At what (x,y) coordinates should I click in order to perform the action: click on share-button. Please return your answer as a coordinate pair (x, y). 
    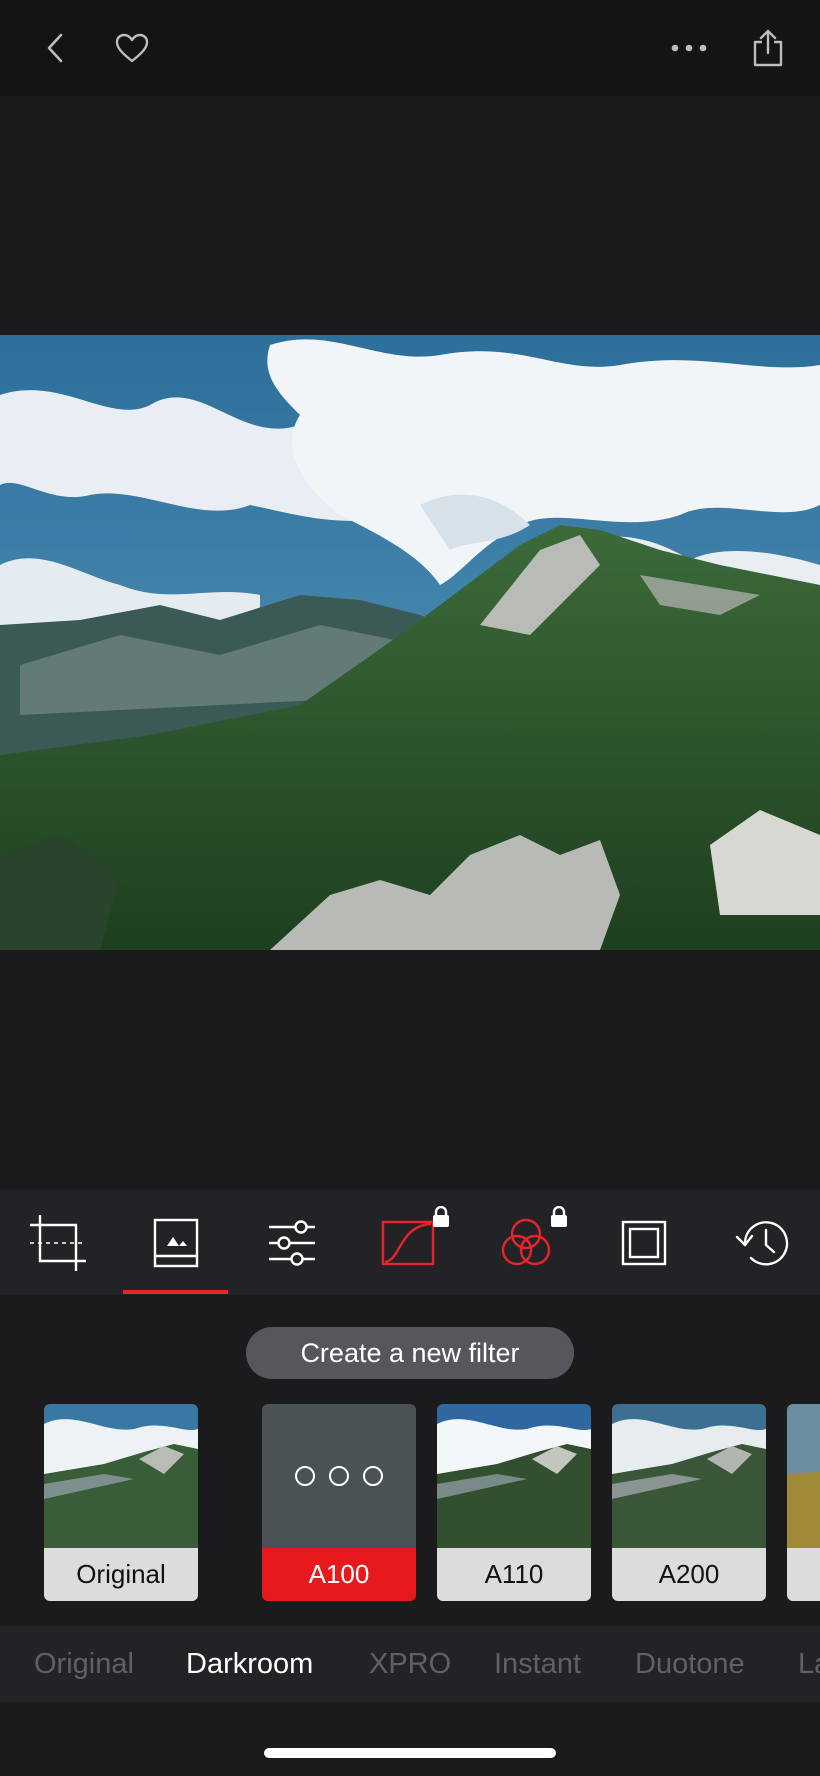
    Looking at the image, I should click on (768, 48).